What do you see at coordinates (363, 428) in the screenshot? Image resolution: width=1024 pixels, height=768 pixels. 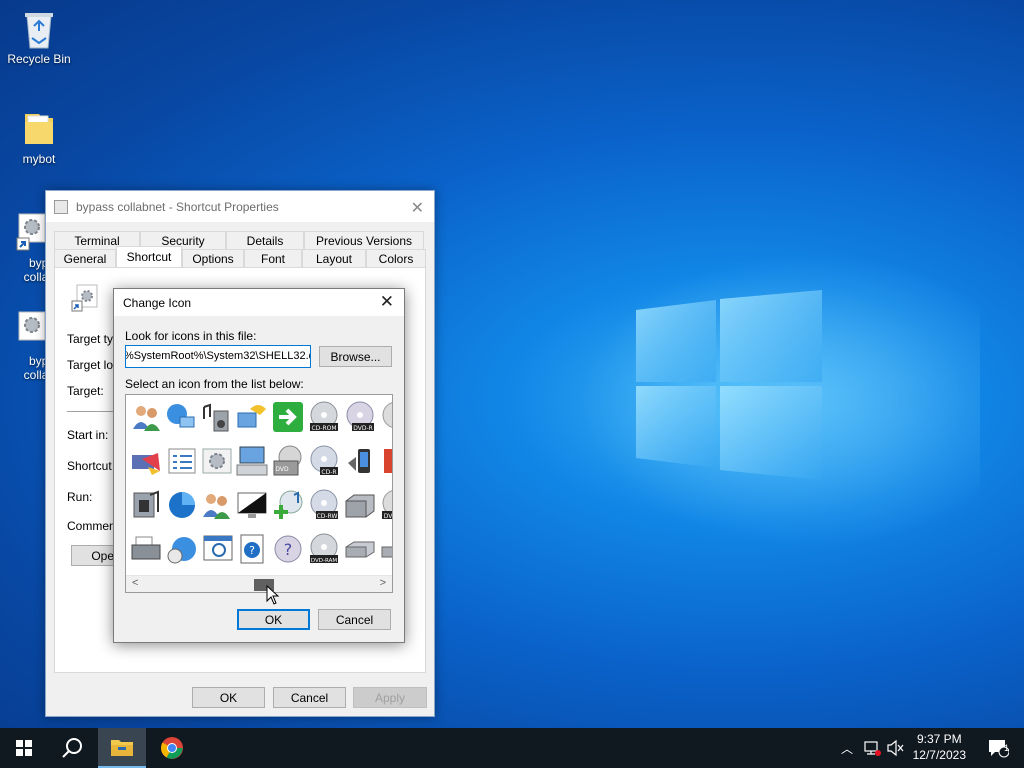 I see `dvd-r-caption: DVD-R` at bounding box center [363, 428].